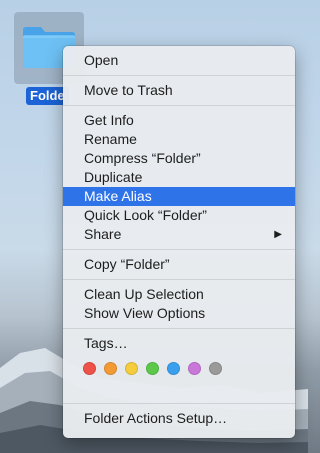 The image size is (320, 453). Describe the element at coordinates (179, 234) in the screenshot. I see `menu-item-share: Share ▶` at that location.